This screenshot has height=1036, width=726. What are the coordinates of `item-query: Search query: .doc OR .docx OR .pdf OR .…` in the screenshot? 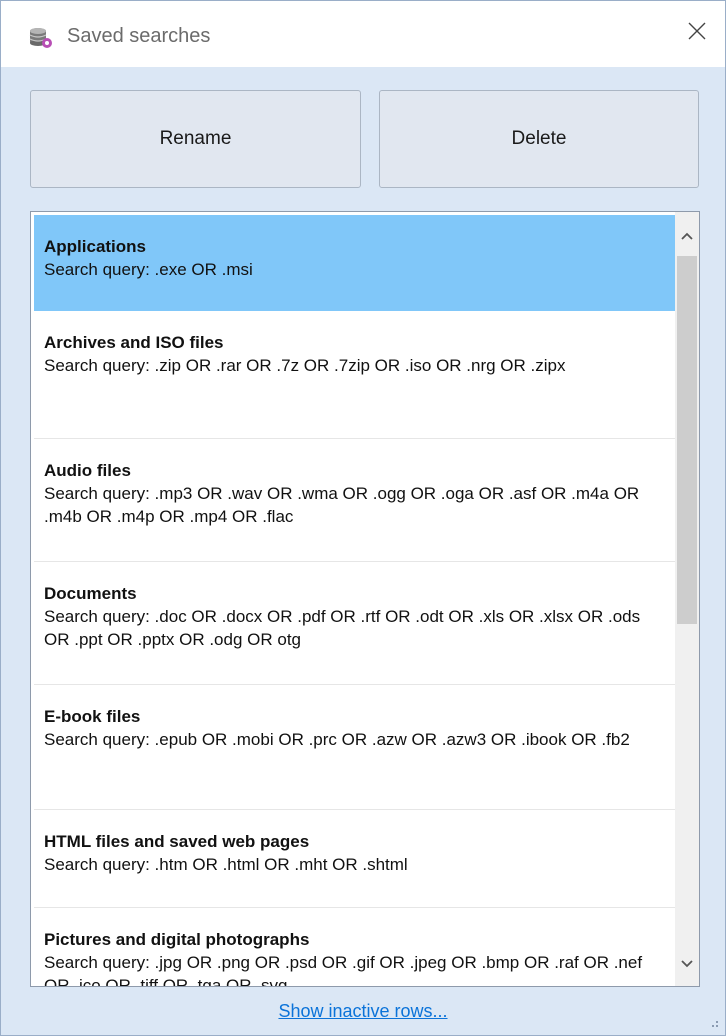 It's located at (342, 628).